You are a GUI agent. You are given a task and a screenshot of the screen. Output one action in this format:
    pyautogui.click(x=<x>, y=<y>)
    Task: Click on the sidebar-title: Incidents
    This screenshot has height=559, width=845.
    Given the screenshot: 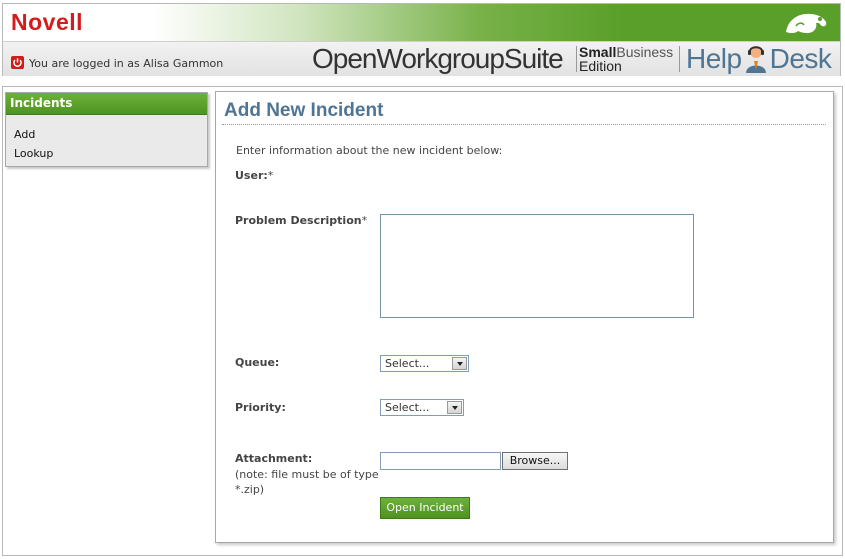 What is the action you would take?
    pyautogui.click(x=106, y=104)
    